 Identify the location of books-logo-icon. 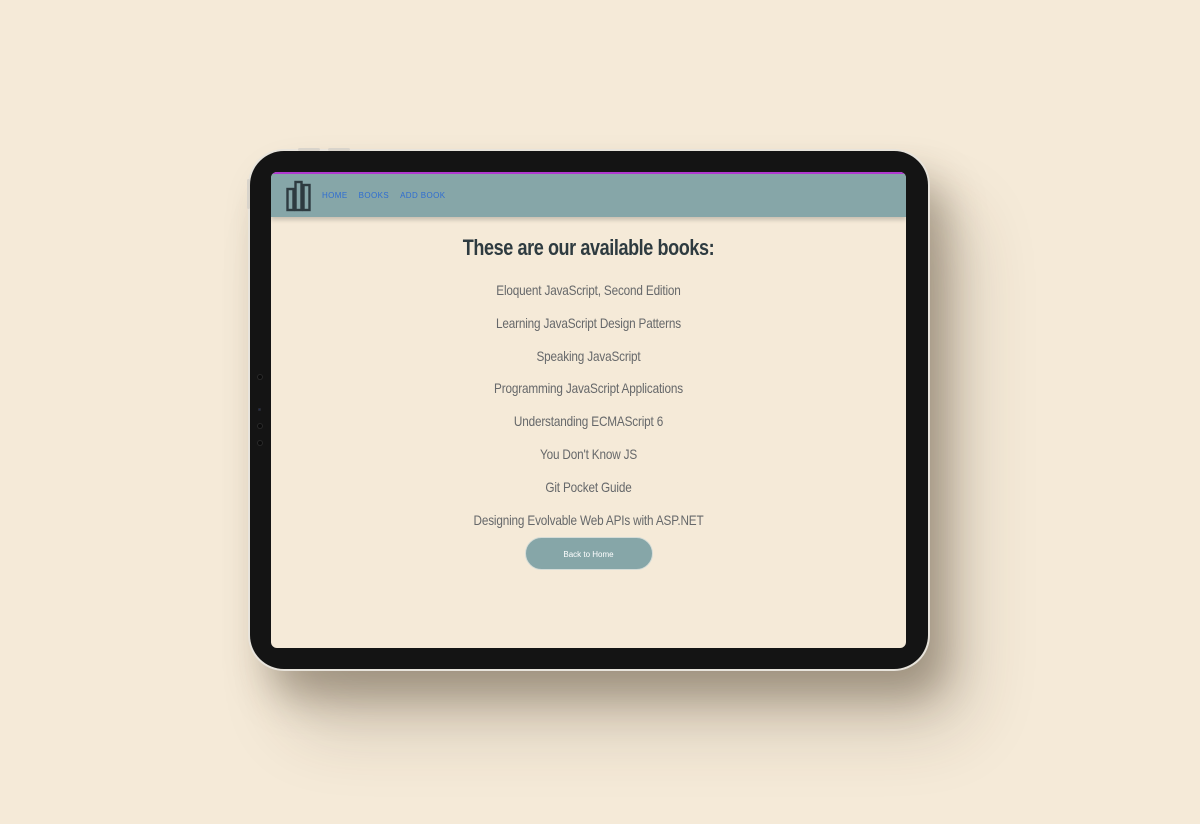
(299, 196).